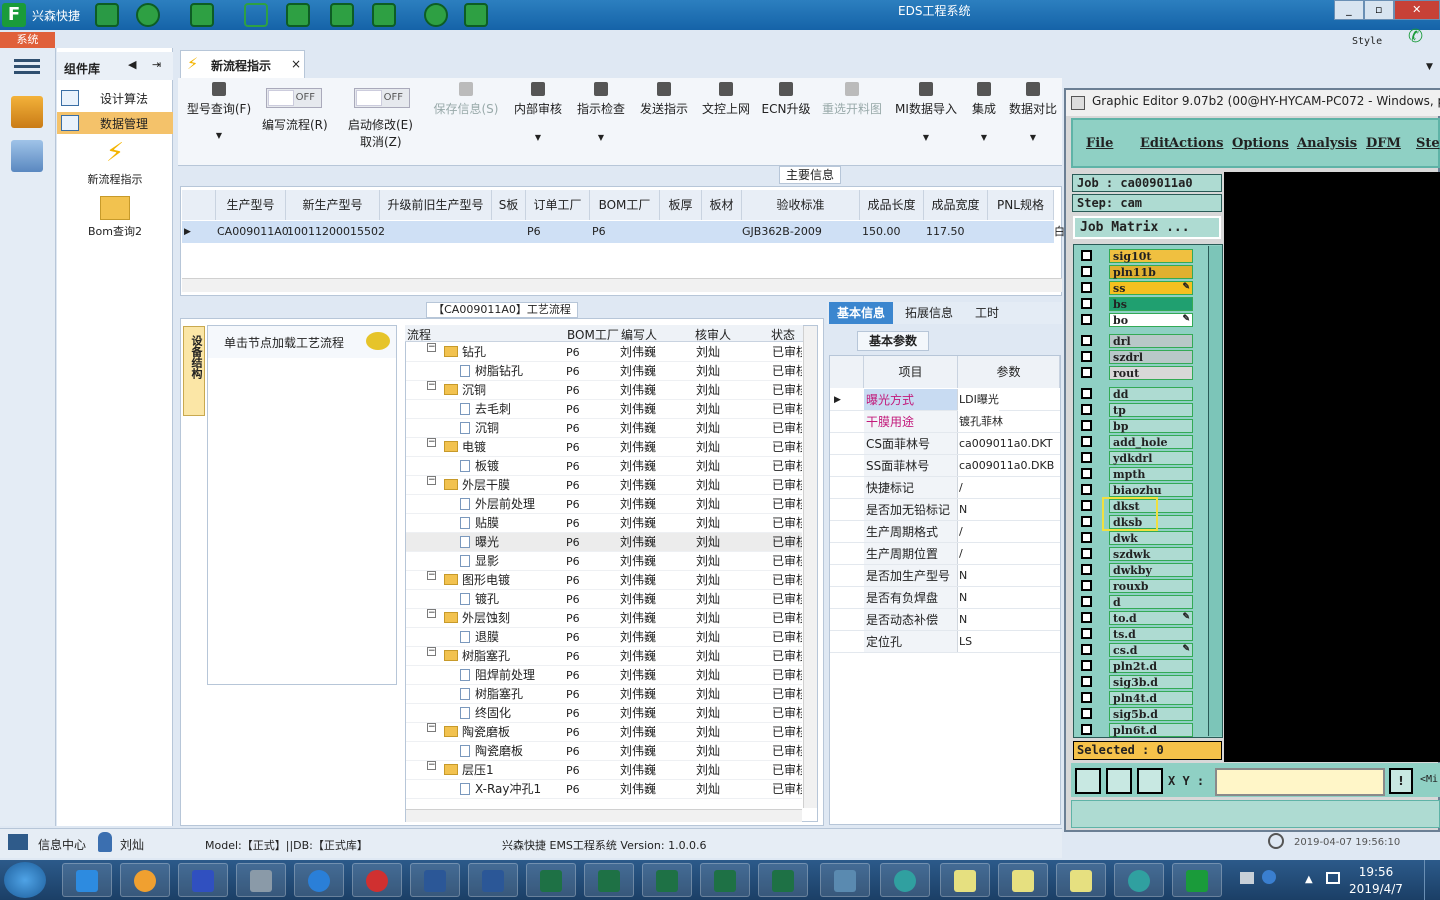 The height and width of the screenshot is (900, 1440). I want to click on grid-icon, so click(202, 15).